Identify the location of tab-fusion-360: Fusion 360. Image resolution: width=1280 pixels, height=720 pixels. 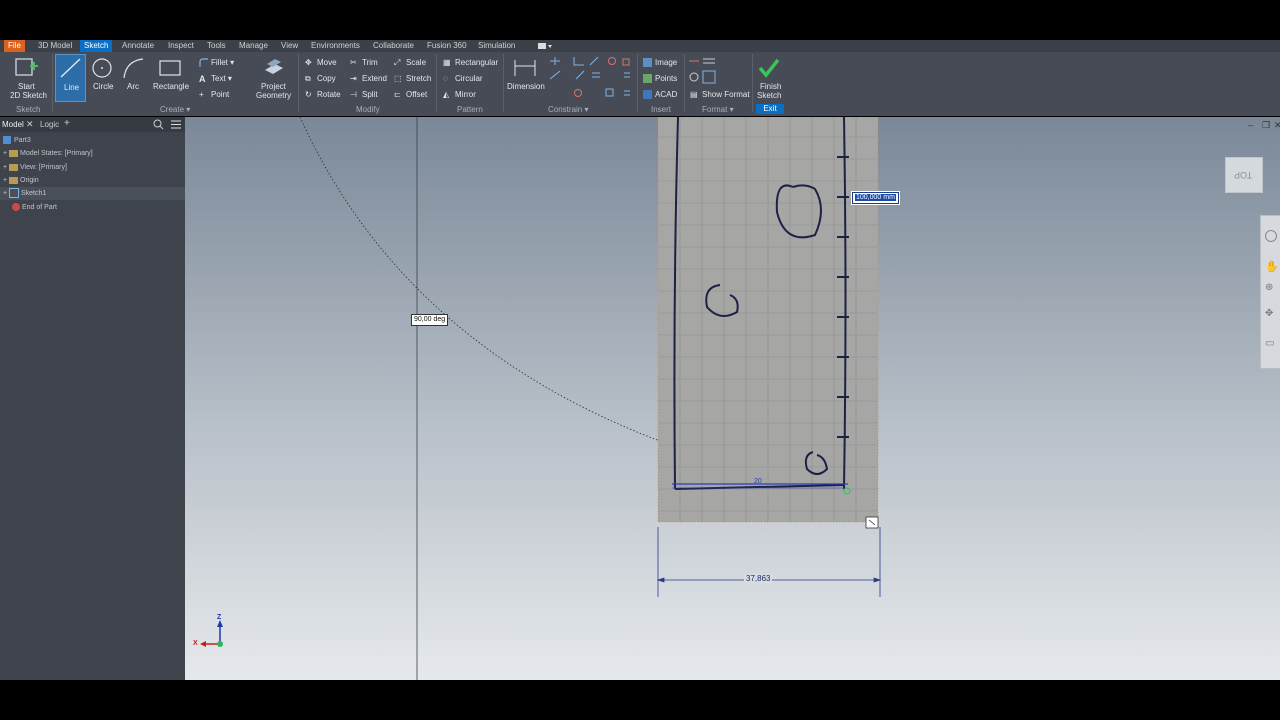
(447, 46).